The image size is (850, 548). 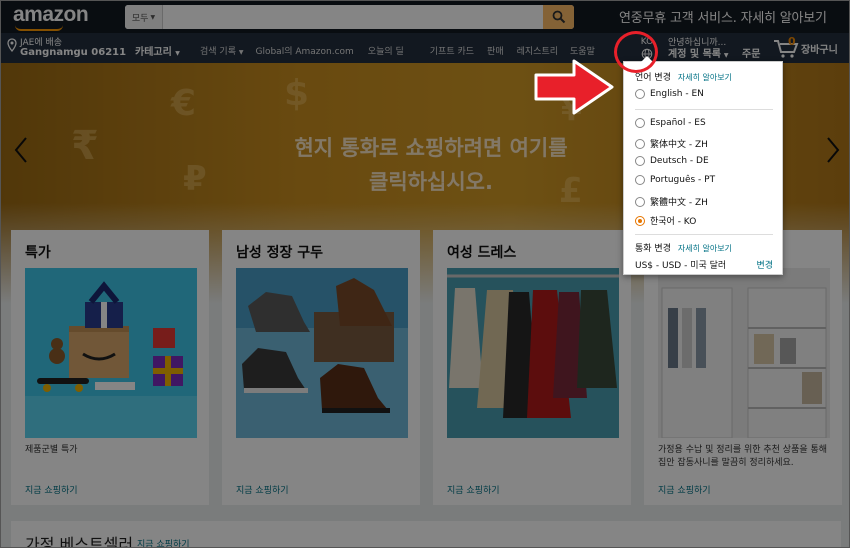 What do you see at coordinates (705, 77) in the screenshot?
I see `language-learn-more-link: 자세히 알아보기` at bounding box center [705, 77].